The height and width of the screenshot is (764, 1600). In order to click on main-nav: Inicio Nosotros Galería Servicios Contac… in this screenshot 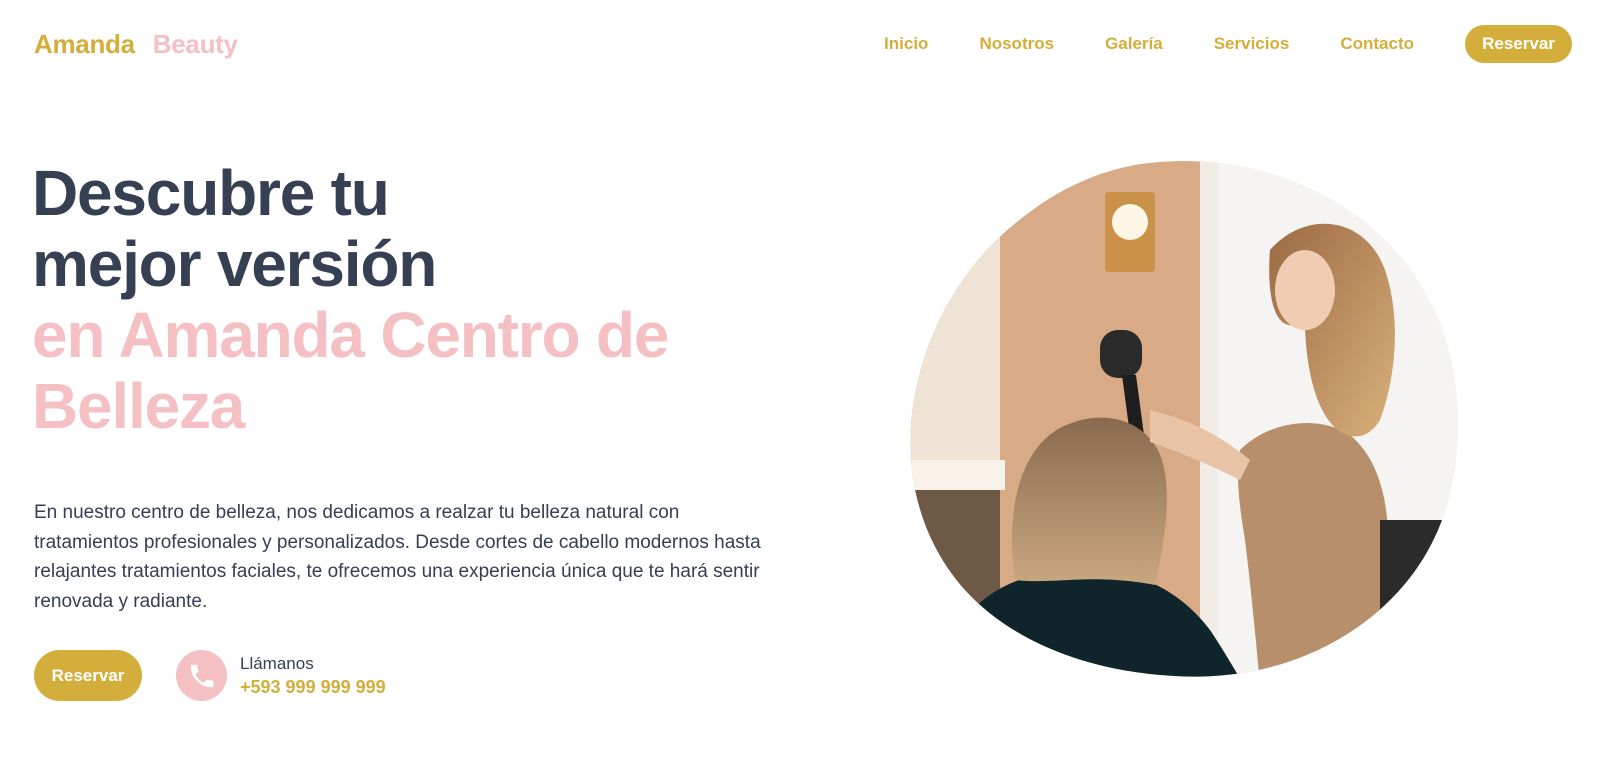, I will do `click(1228, 44)`.